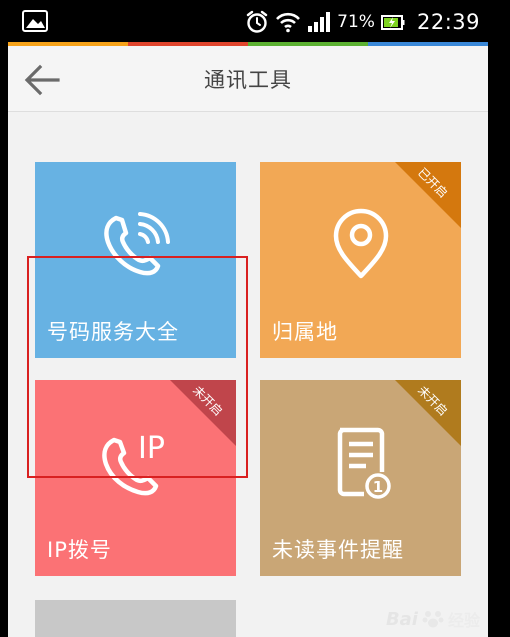 This screenshot has width=510, height=637. I want to click on signal-icon, so click(319, 22).